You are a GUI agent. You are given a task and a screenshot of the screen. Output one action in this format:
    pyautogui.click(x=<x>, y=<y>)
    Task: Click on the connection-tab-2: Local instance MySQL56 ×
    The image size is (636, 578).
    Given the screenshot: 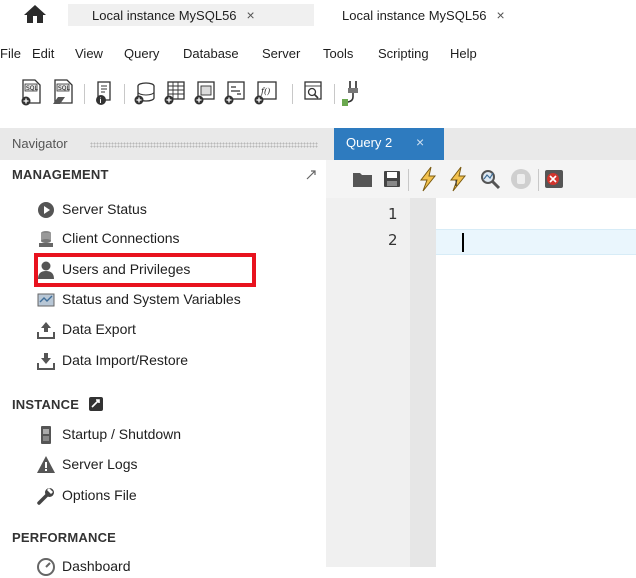 What is the action you would take?
    pyautogui.click(x=417, y=15)
    